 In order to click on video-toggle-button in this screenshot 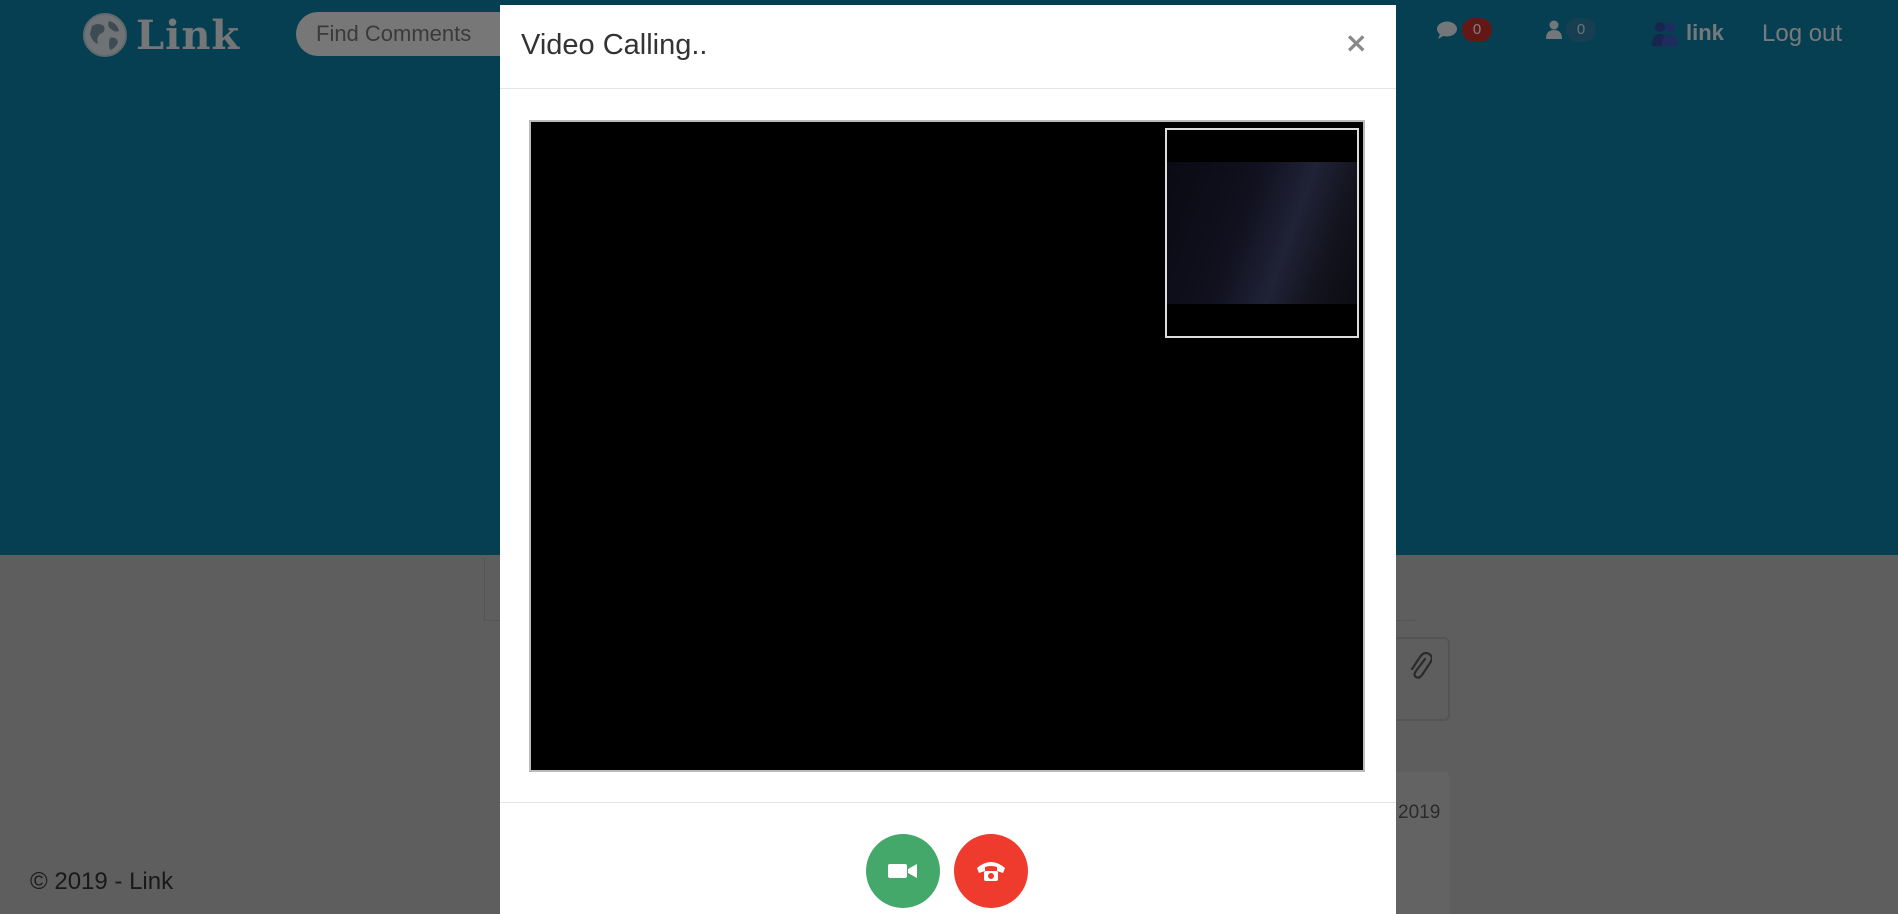, I will do `click(903, 871)`.